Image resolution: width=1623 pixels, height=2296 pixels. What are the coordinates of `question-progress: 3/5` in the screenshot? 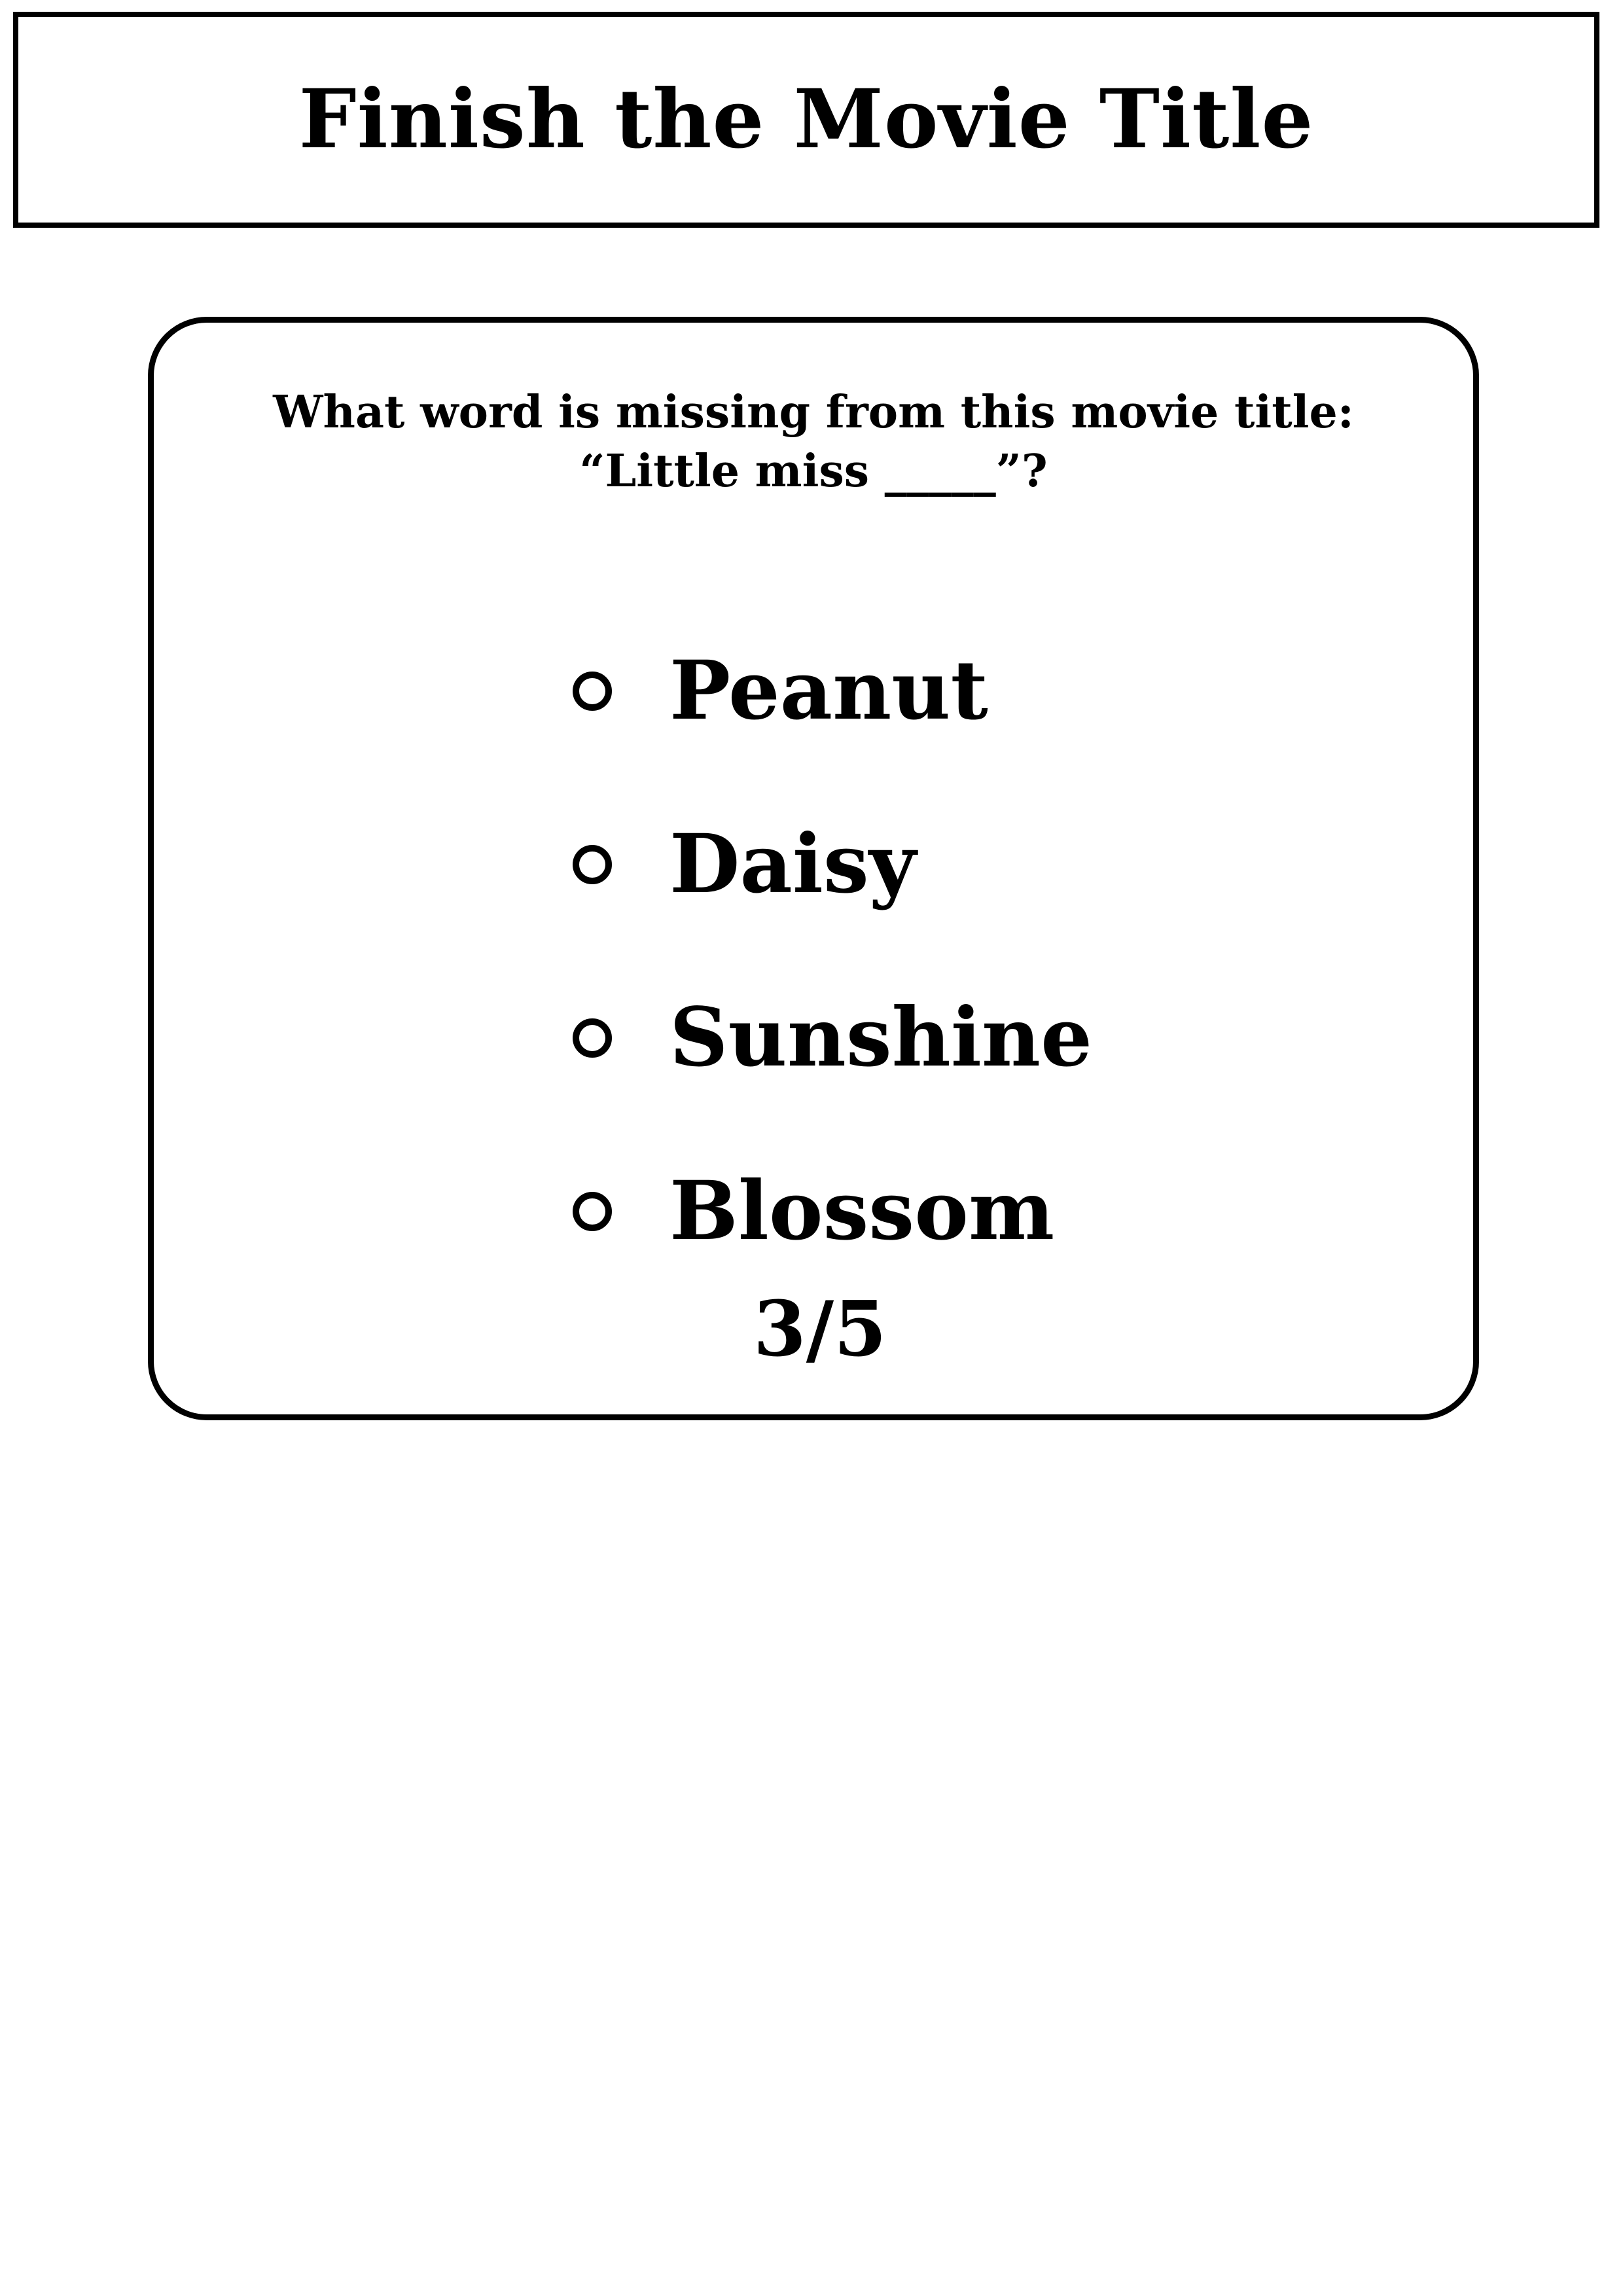 It's located at (820, 1329).